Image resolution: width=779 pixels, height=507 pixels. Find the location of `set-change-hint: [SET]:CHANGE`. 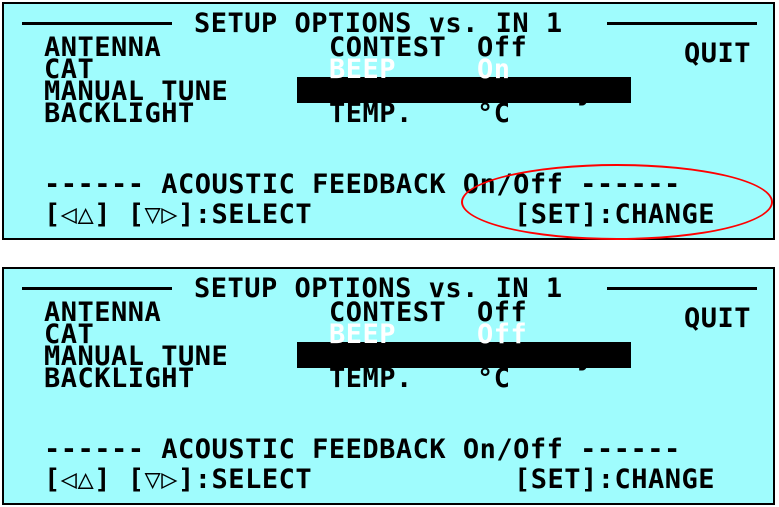

set-change-hint: [SET]:CHANGE is located at coordinates (615, 479).